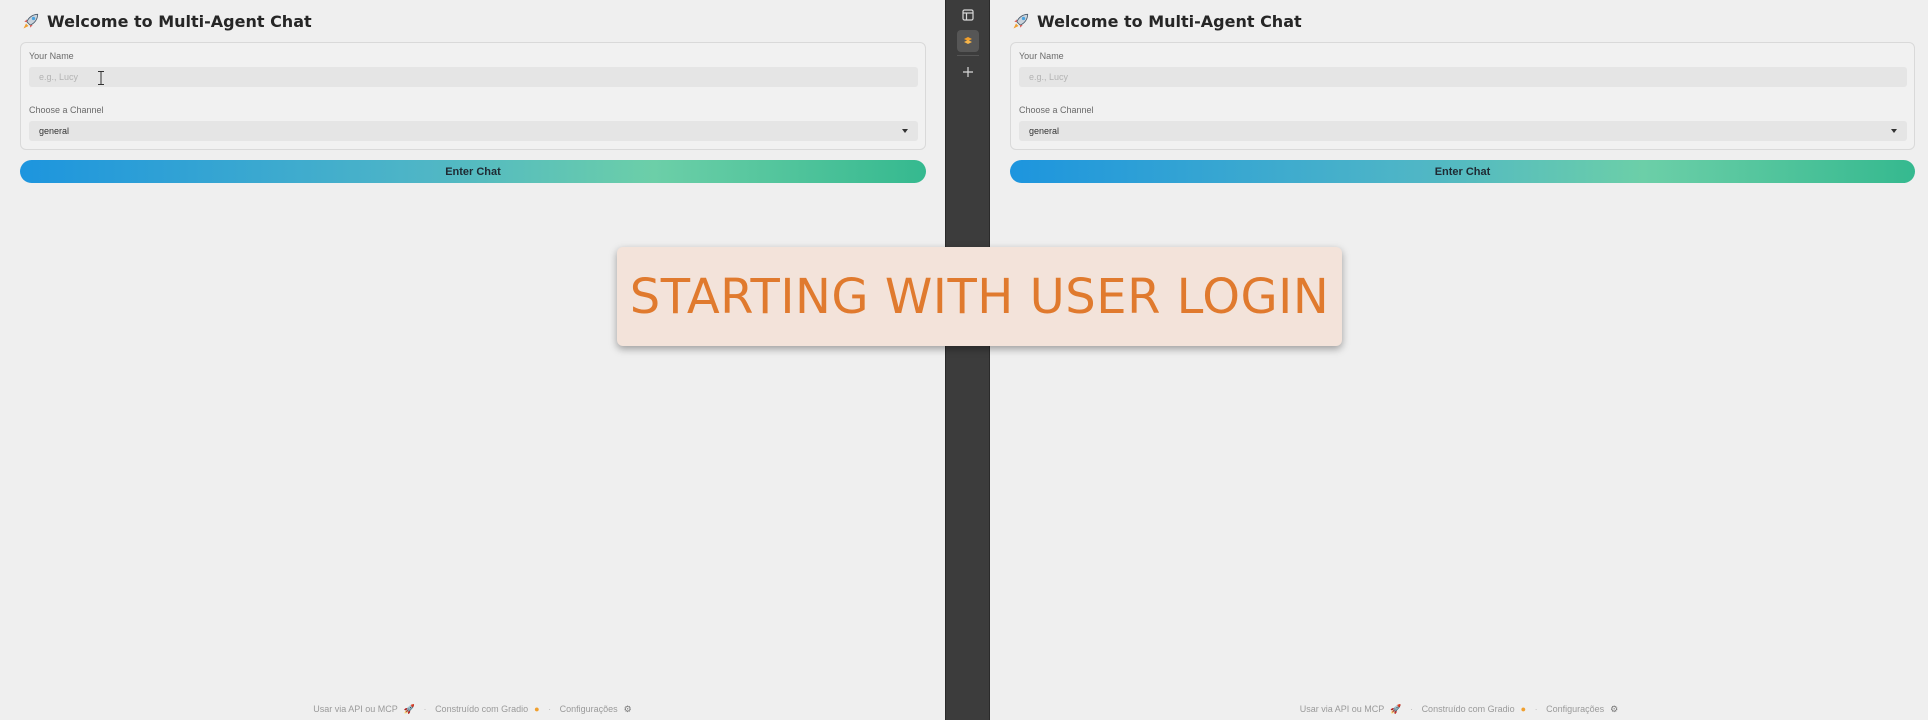  What do you see at coordinates (968, 41) in the screenshot?
I see `gradio-logo-icon` at bounding box center [968, 41].